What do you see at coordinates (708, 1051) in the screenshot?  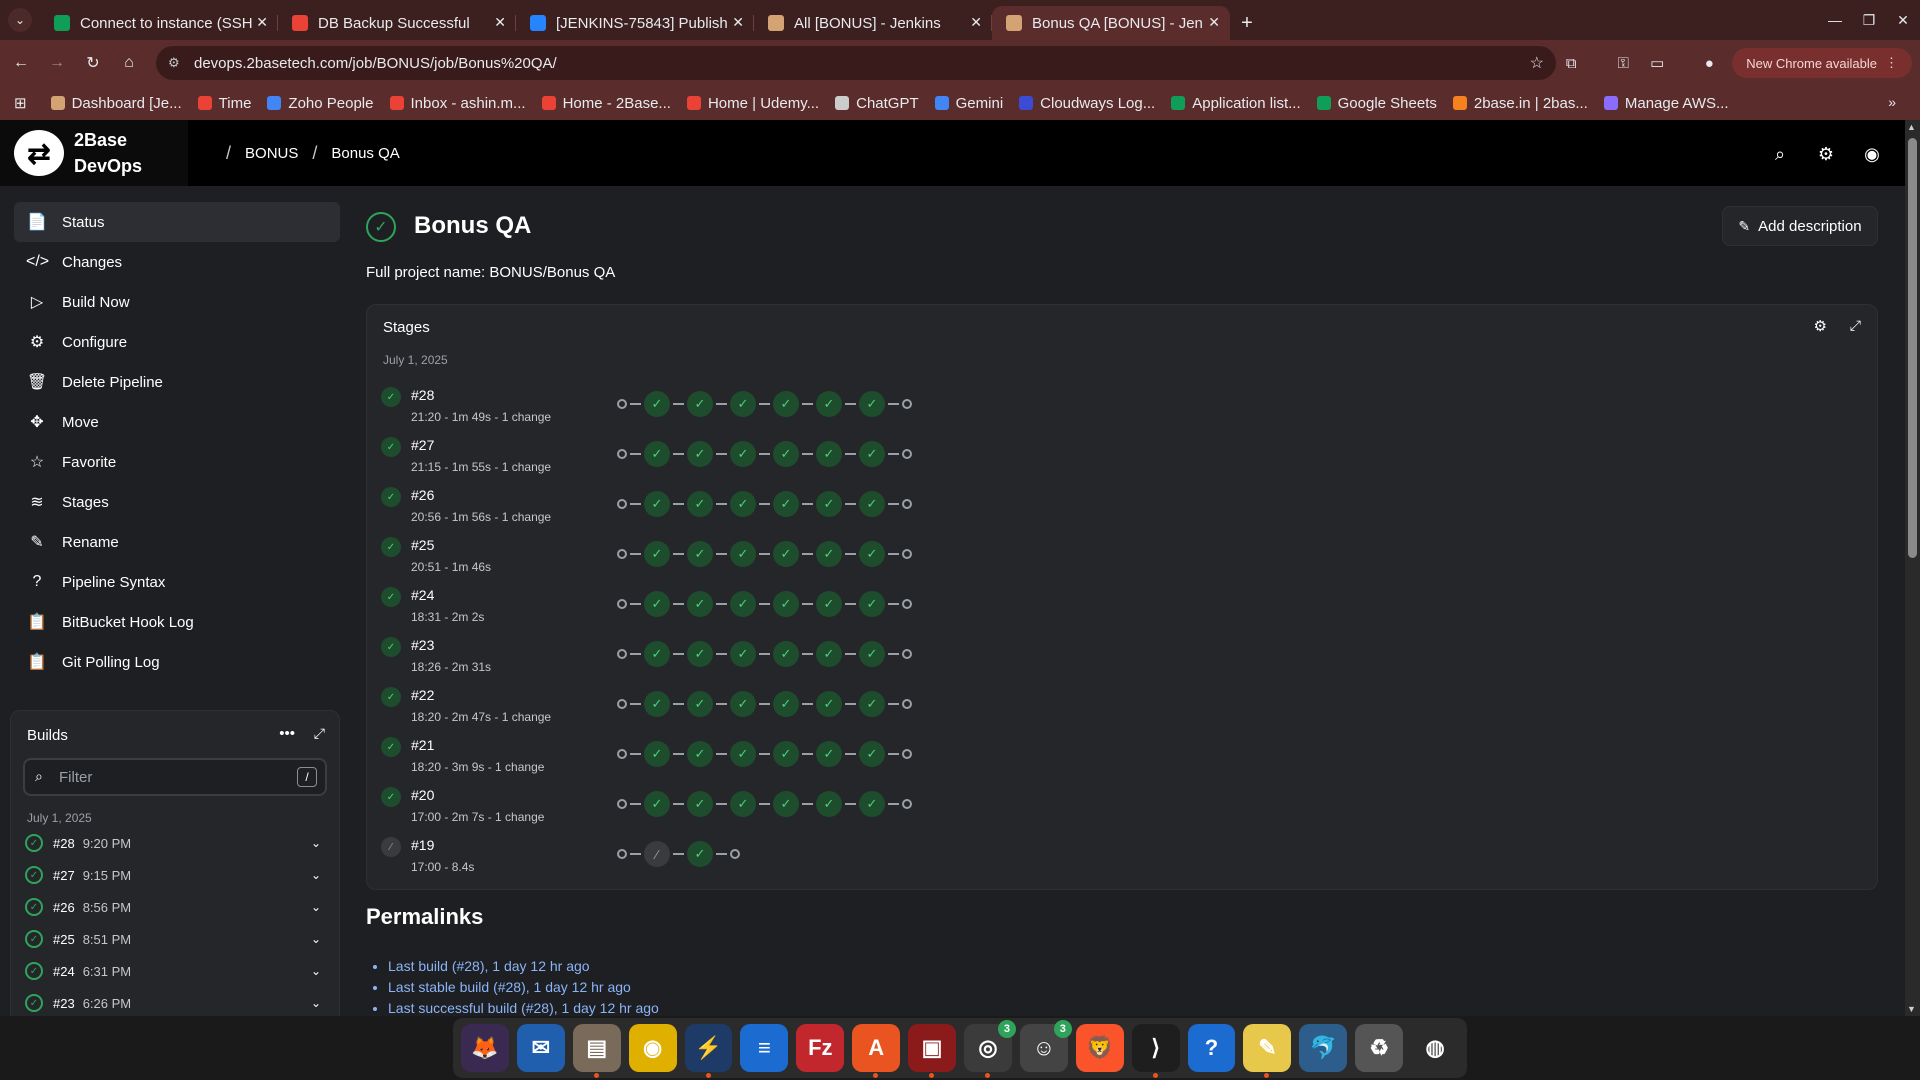 I see `remmina-icon: ⚡` at bounding box center [708, 1051].